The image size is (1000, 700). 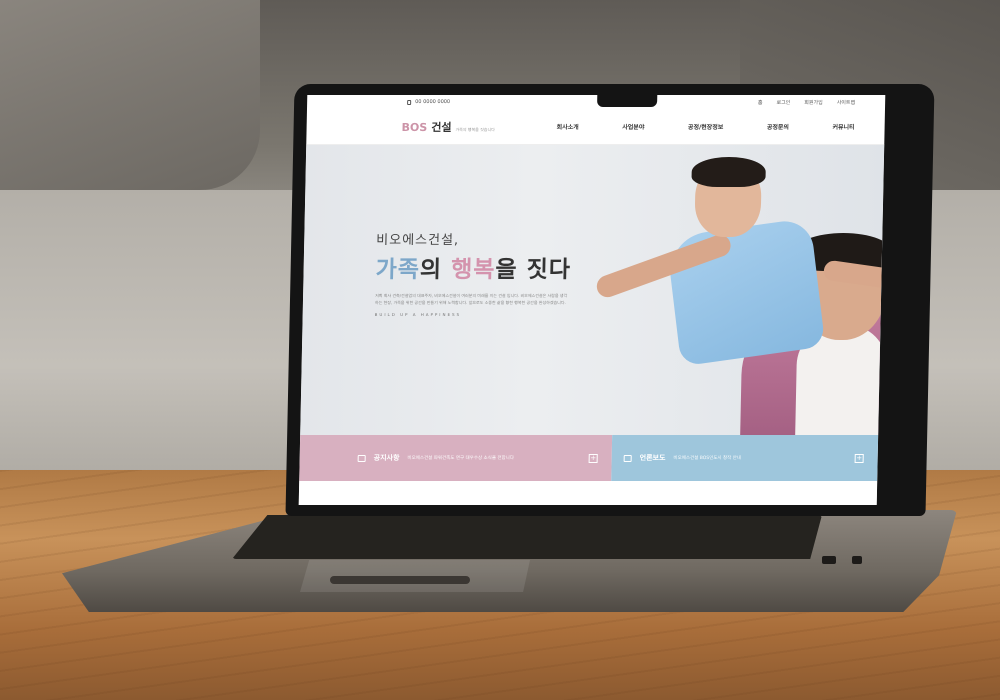 I want to click on laptop-base-notch, so click(x=400, y=580).